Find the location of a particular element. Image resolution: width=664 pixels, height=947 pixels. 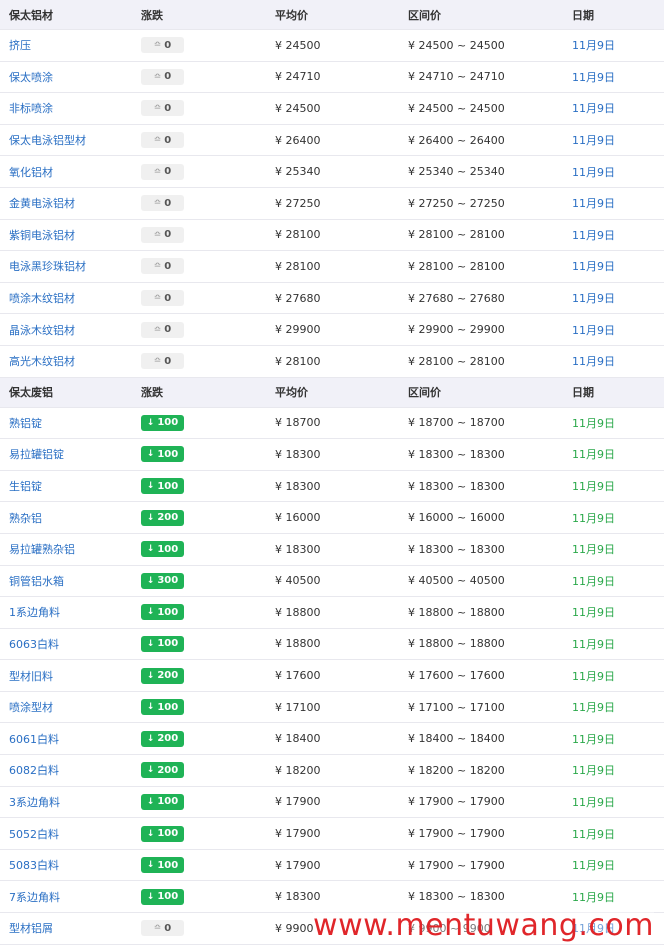

item-name-link: 5083白料 is located at coordinates (34, 865).